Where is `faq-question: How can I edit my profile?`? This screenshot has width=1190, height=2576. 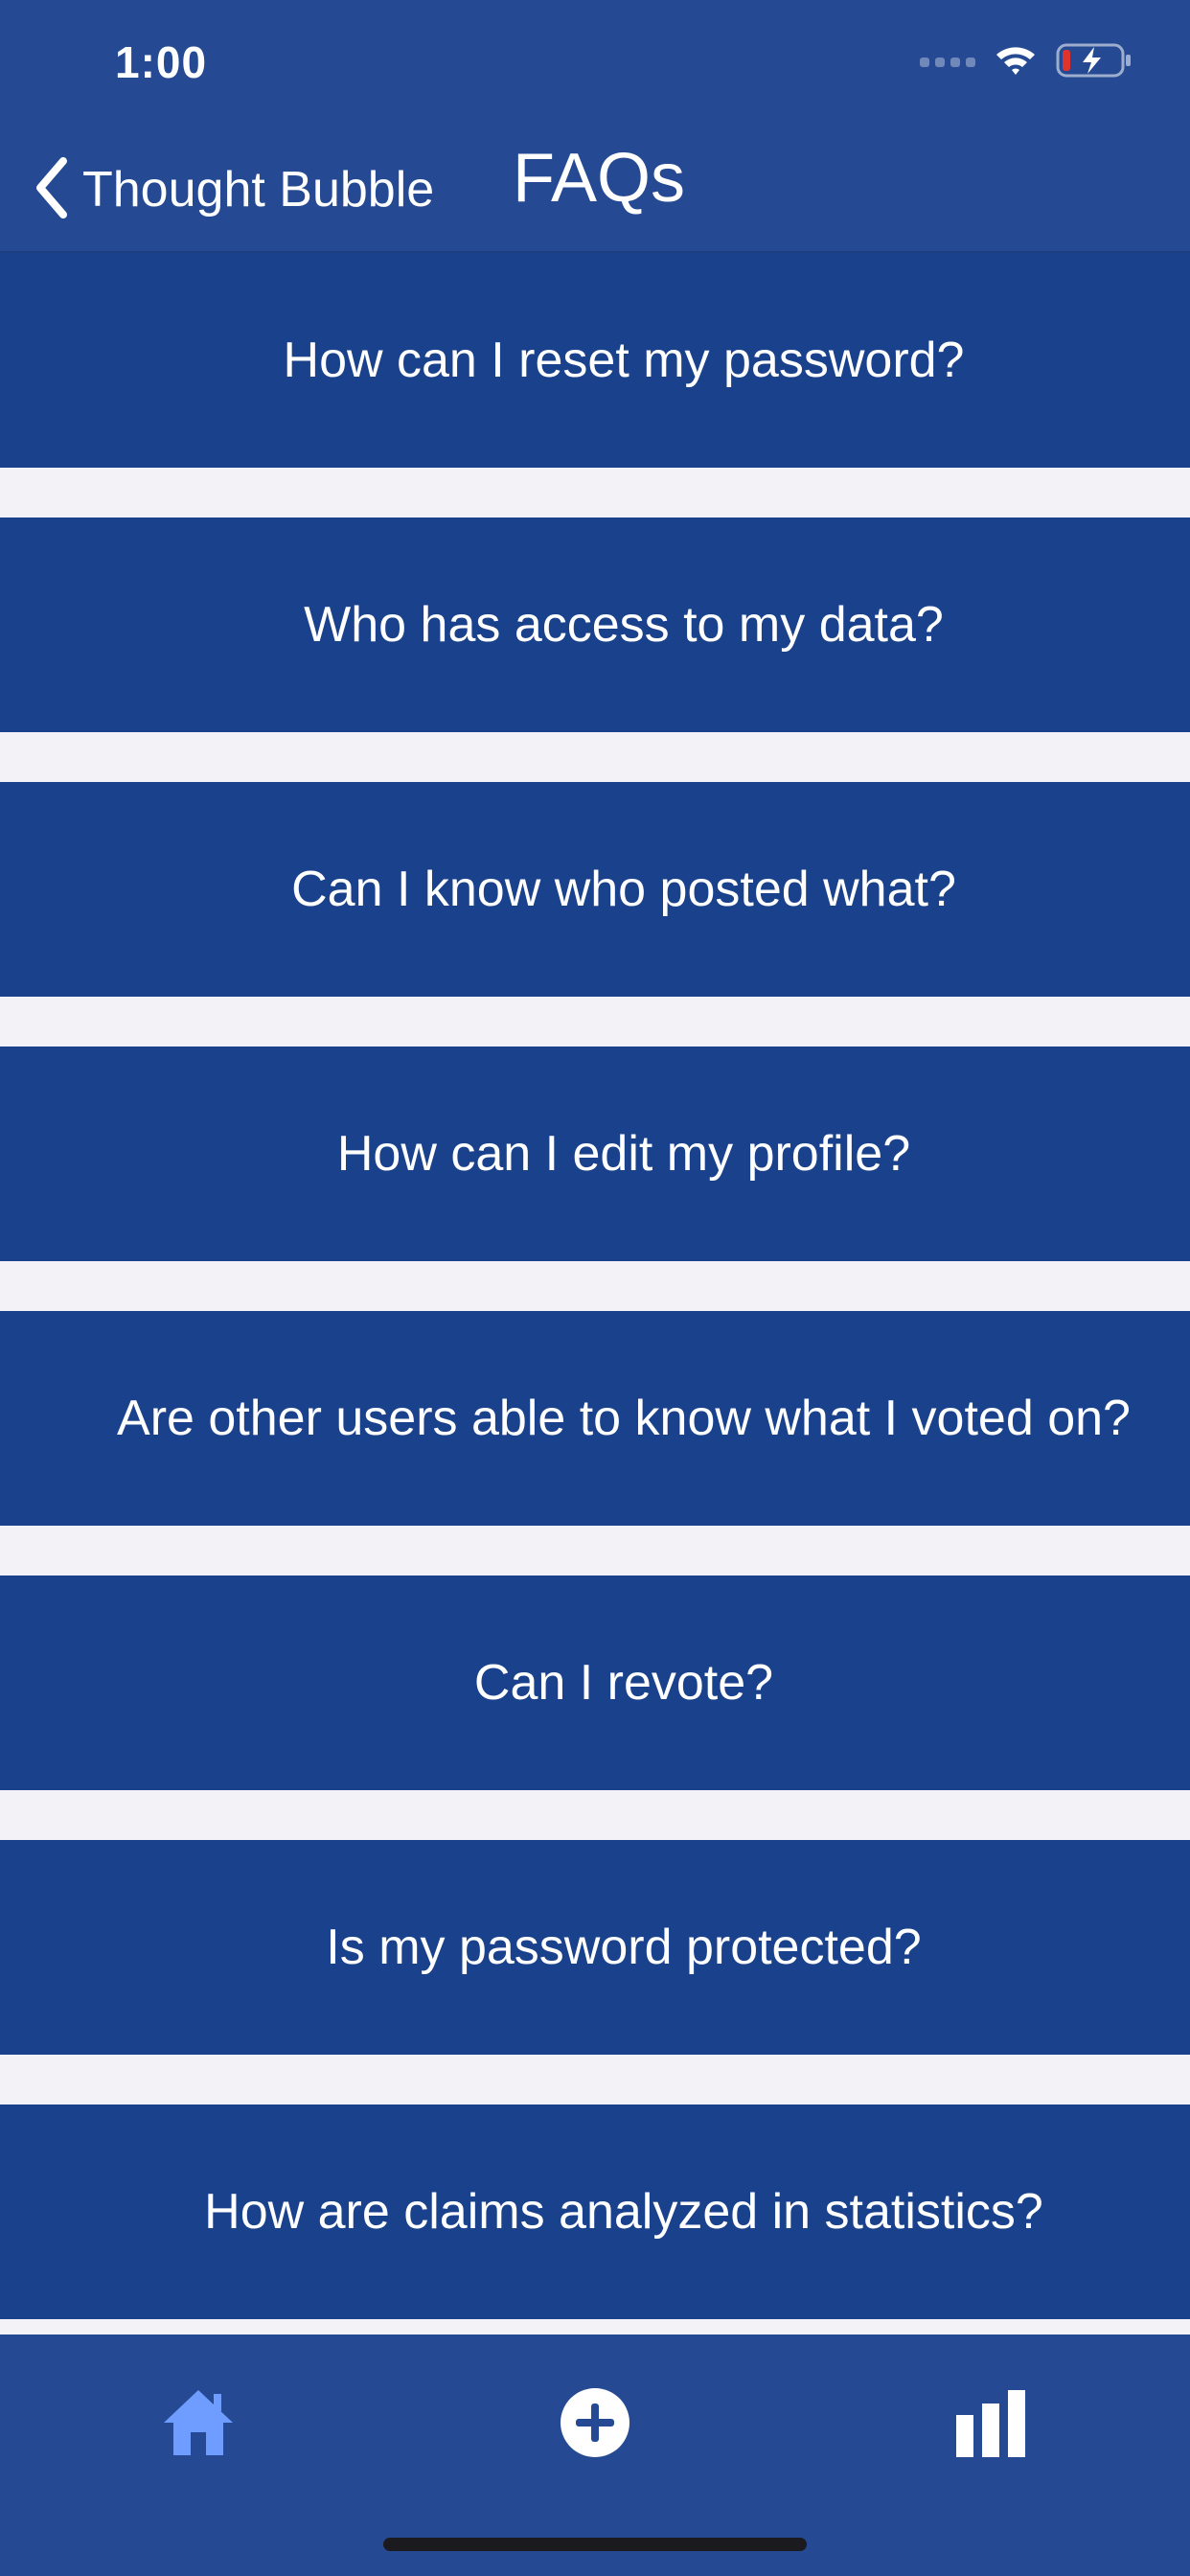 faq-question: How can I edit my profile? is located at coordinates (623, 1154).